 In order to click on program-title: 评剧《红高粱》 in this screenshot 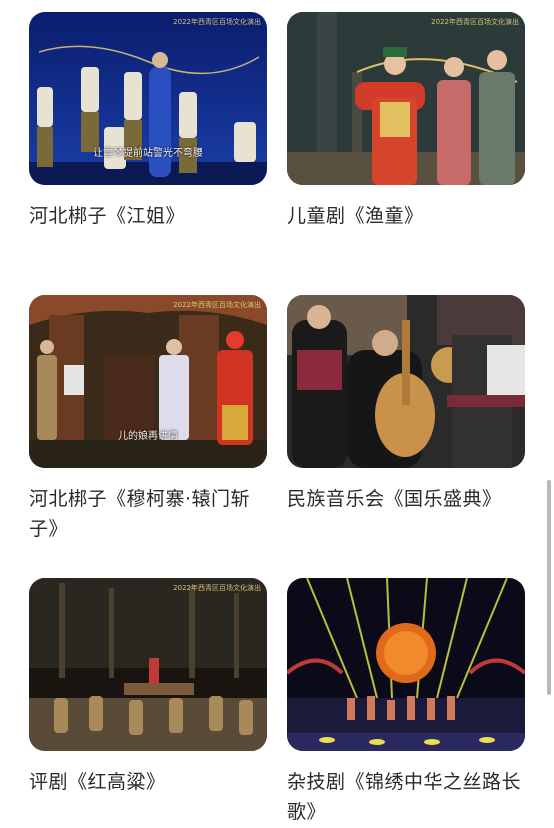, I will do `click(148, 782)`.